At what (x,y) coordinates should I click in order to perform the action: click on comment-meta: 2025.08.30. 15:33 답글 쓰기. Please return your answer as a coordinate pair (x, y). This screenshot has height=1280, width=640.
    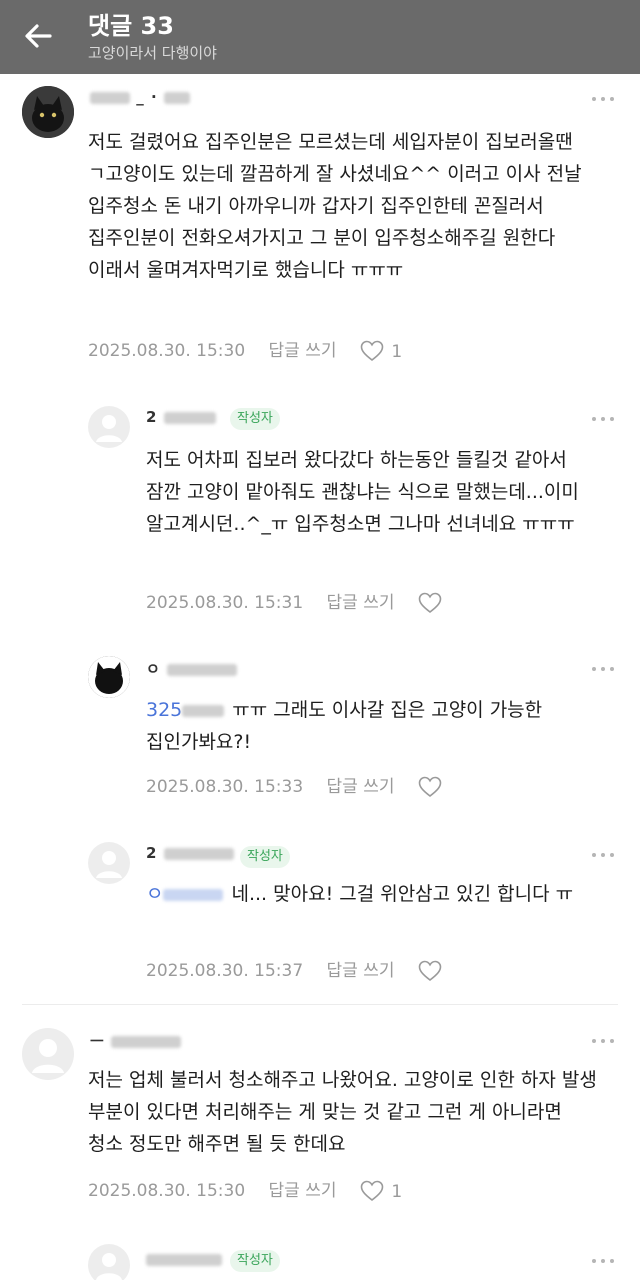
    Looking at the image, I should click on (294, 785).